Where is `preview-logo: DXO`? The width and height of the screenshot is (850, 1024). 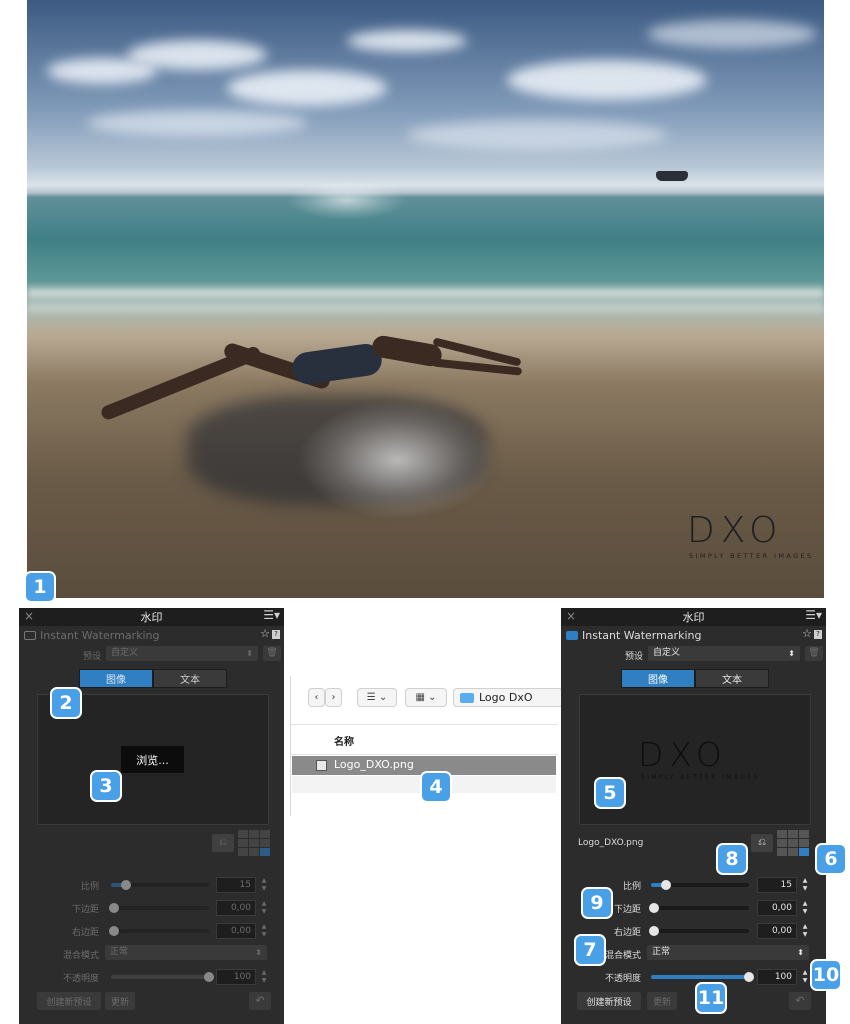 preview-logo: DXO is located at coordinates (683, 754).